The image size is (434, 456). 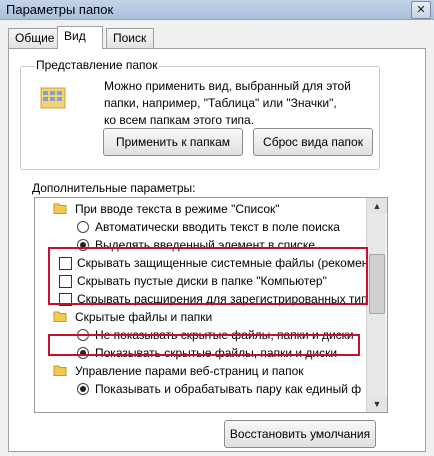 I want to click on list-item-label: Скрытые файлы и папки, so click(x=144, y=317).